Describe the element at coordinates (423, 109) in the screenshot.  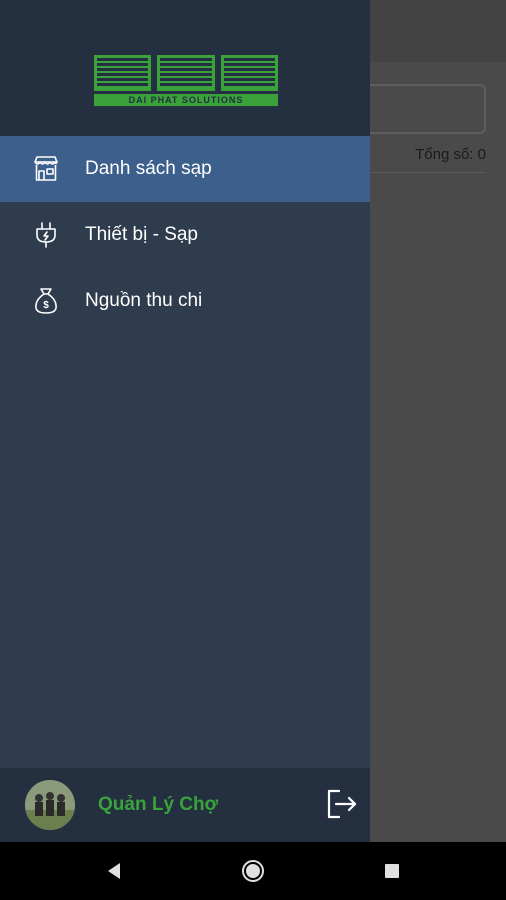
I see `background-search-box` at that location.